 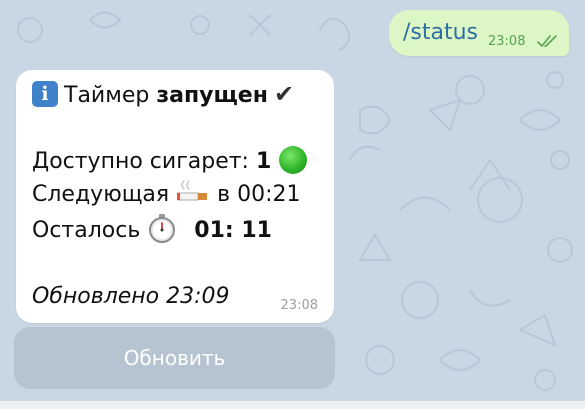 I want to click on timer-status: запущен, so click(x=212, y=95).